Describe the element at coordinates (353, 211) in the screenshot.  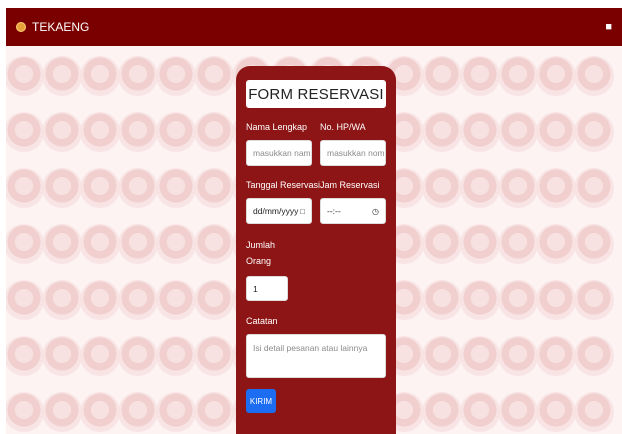
I see `time-input: --:-- ◷` at that location.